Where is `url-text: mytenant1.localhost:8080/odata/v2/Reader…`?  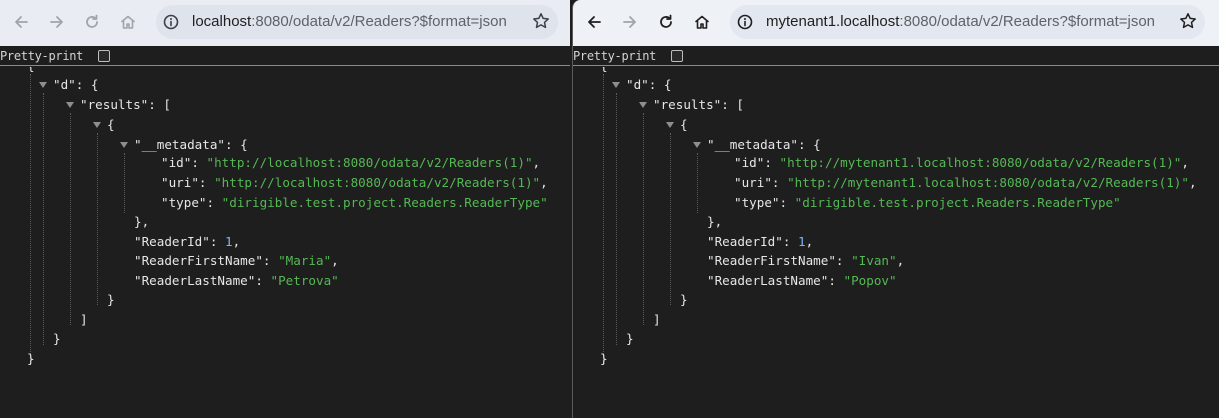
url-text: mytenant1.localhost:8080/odata/v2/Reader… is located at coordinates (960, 22).